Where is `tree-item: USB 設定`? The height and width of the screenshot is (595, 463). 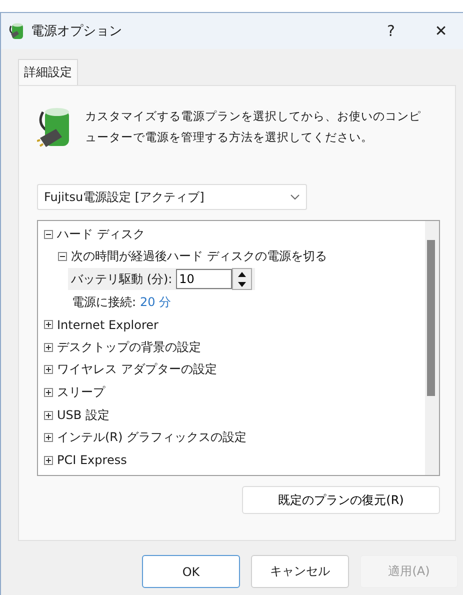 tree-item: USB 設定 is located at coordinates (83, 415).